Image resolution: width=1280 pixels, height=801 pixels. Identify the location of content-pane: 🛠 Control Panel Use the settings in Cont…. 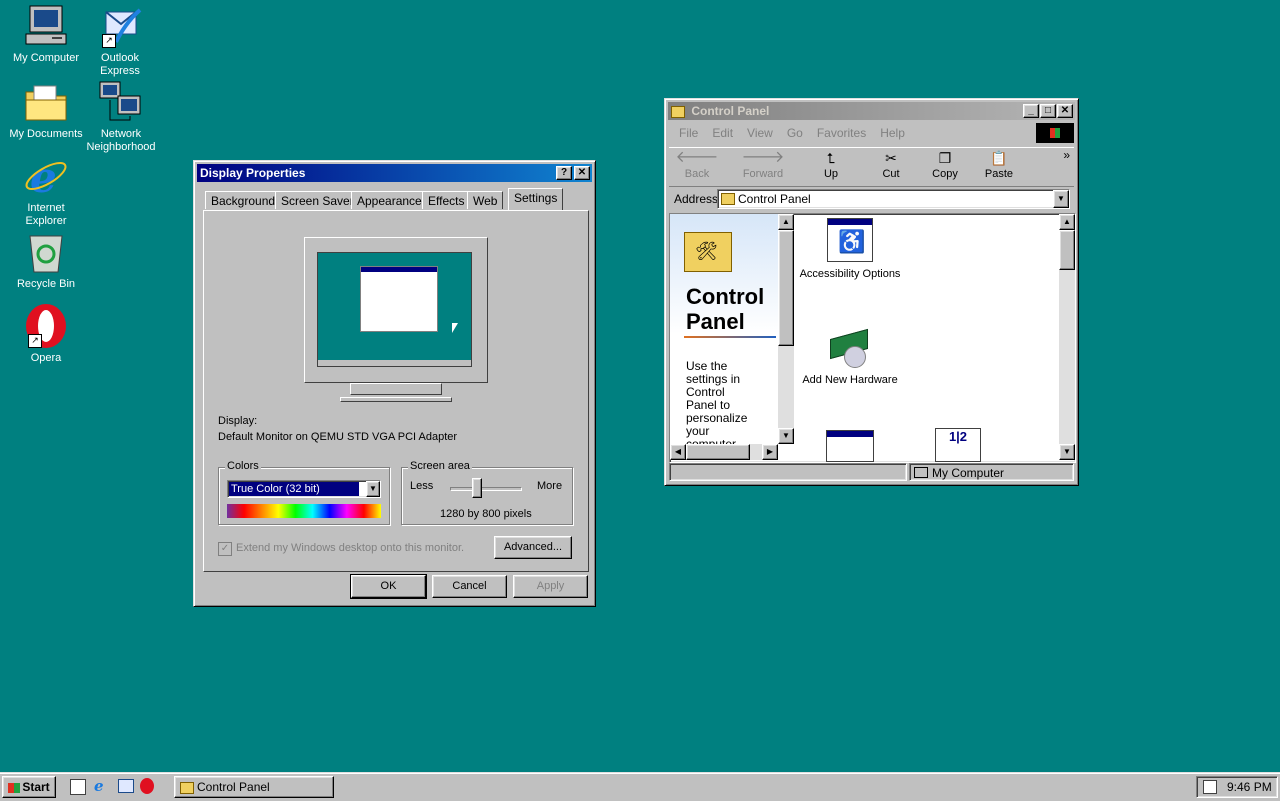
(872, 338).